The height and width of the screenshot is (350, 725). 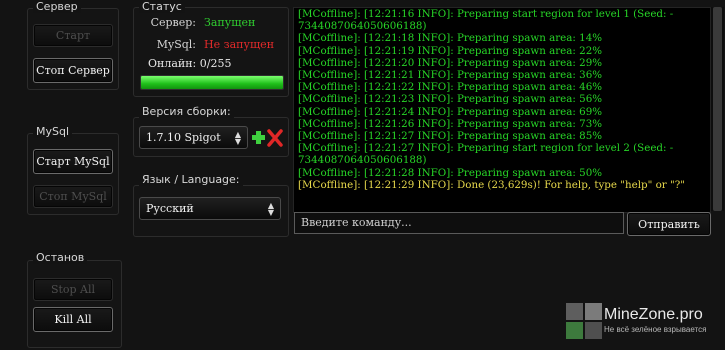 What do you see at coordinates (176, 44) in the screenshot?
I see `mysql-status-label: MySql:` at bounding box center [176, 44].